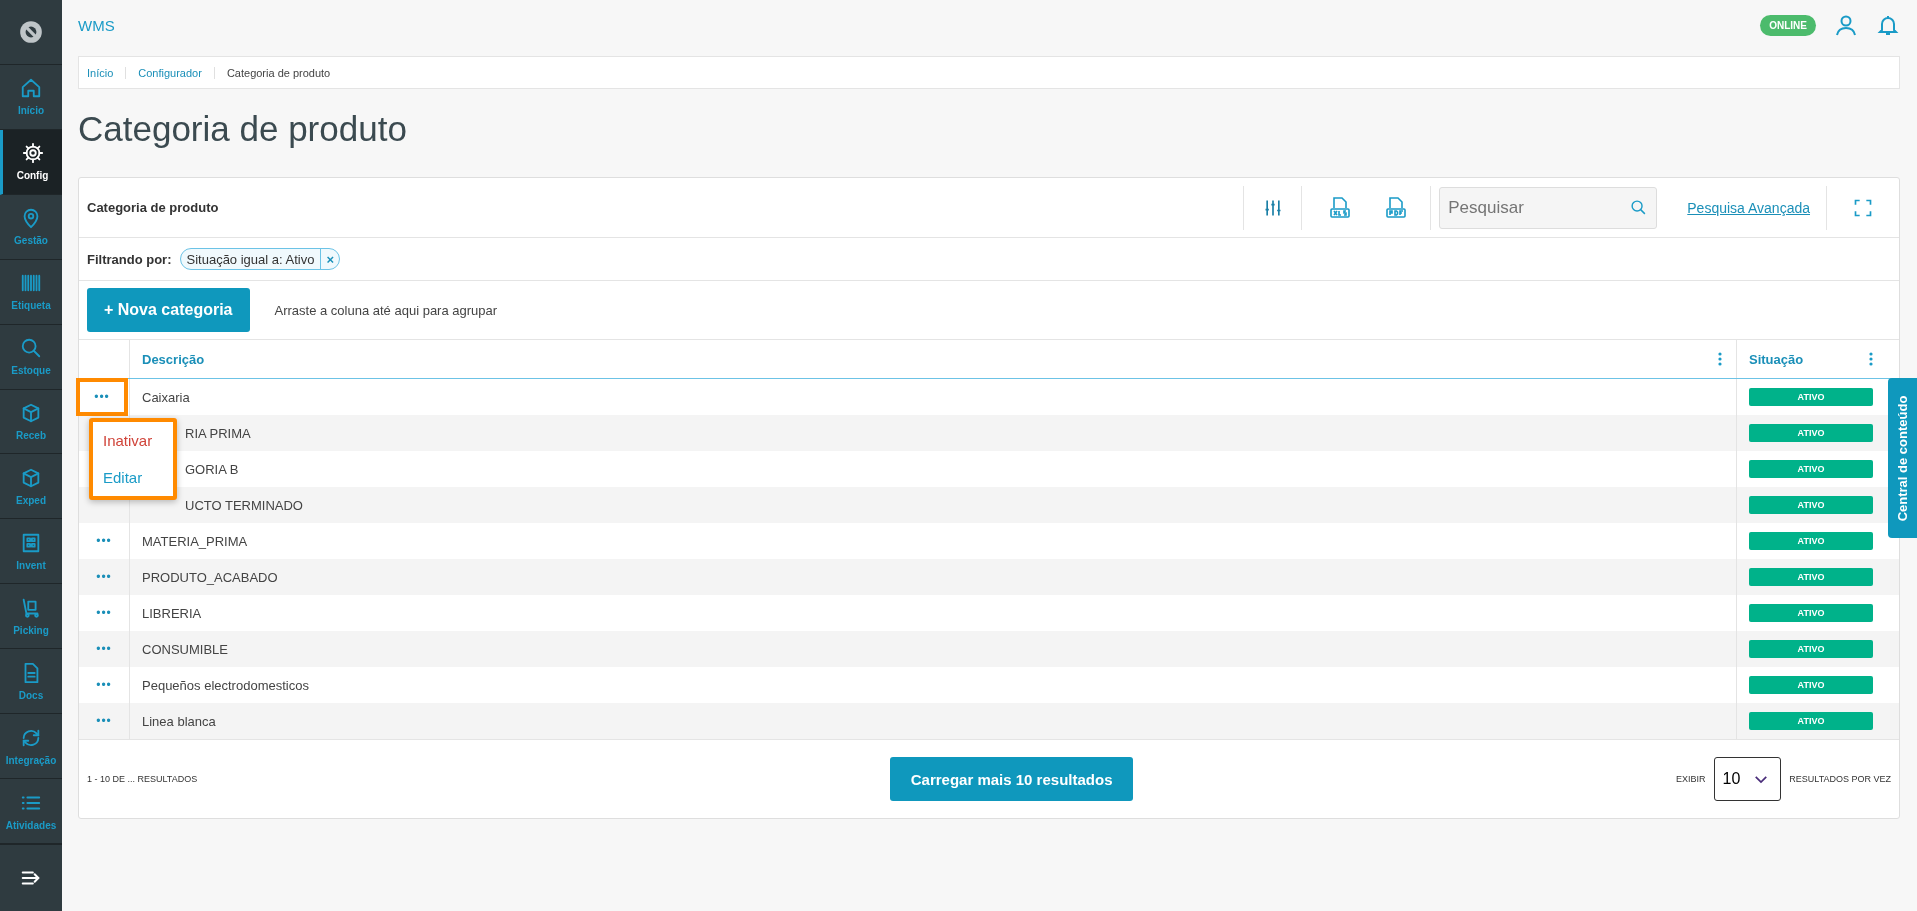 The height and width of the screenshot is (911, 1917). Describe the element at coordinates (1548, 207) in the screenshot. I see `search-field: Pesquisar` at that location.